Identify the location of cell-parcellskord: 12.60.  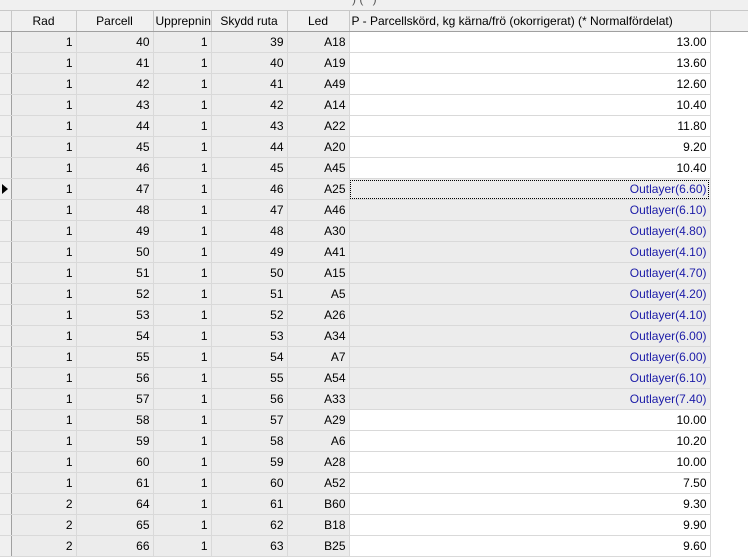
(530, 84).